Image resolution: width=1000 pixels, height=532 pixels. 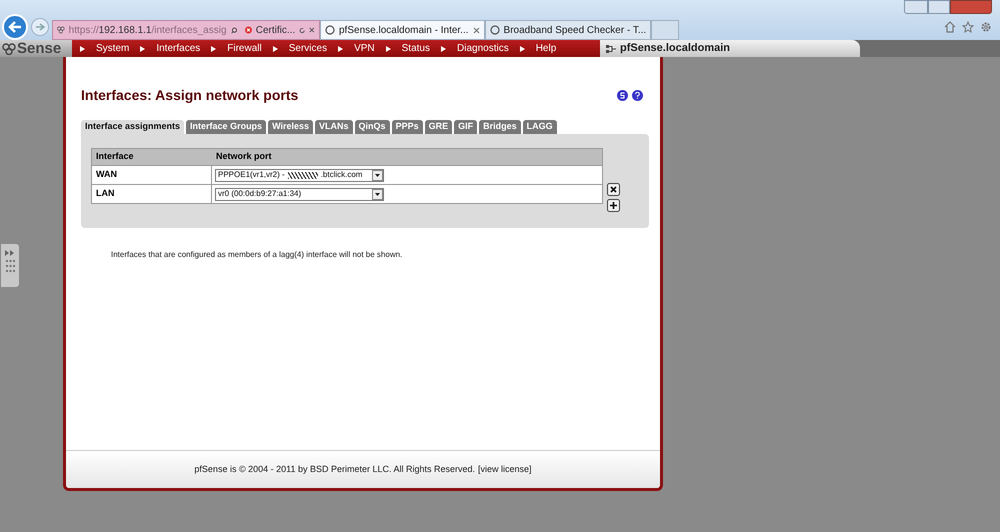 What do you see at coordinates (152, 175) in the screenshot?
I see `table-cell: WAN` at bounding box center [152, 175].